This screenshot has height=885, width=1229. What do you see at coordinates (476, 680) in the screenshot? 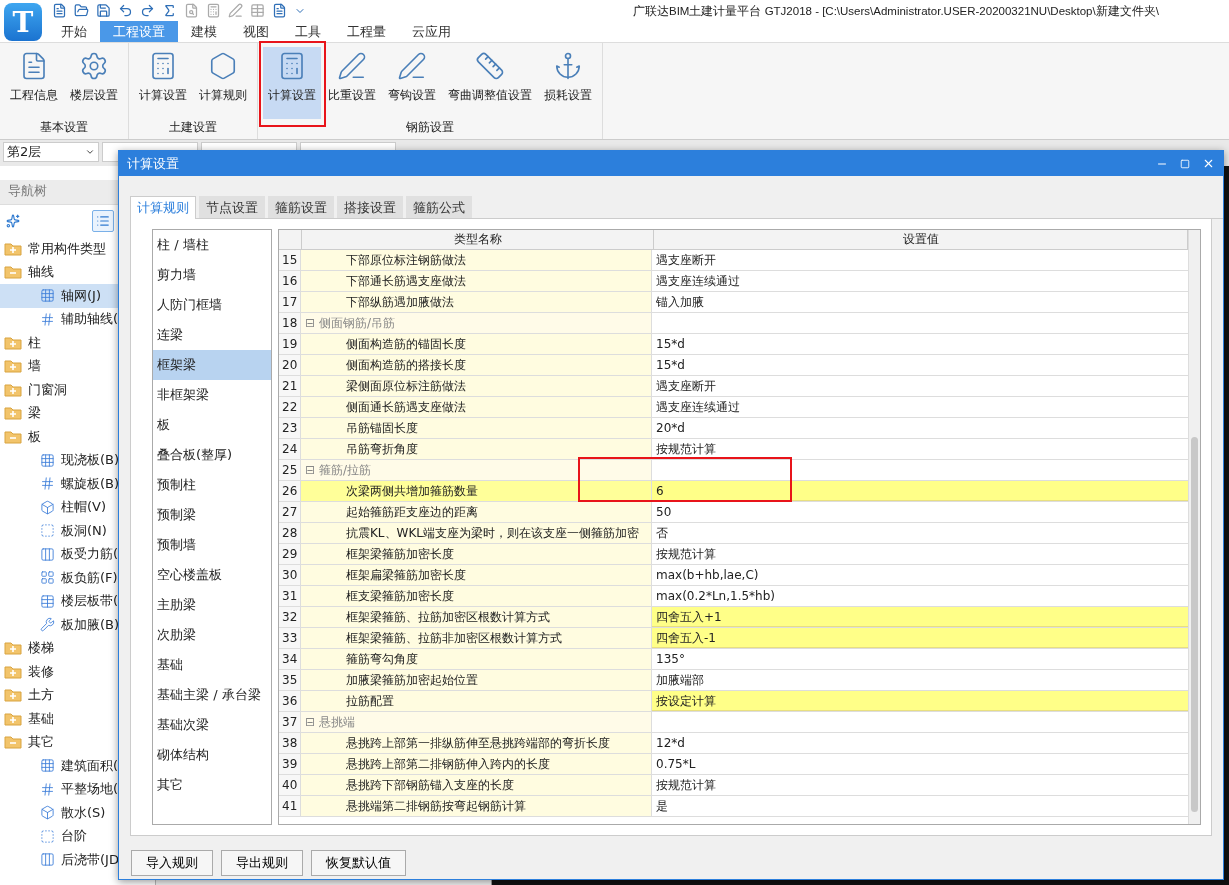
I see `setting-name-cell: 加腋梁箍筋加密起始位置` at bounding box center [476, 680].